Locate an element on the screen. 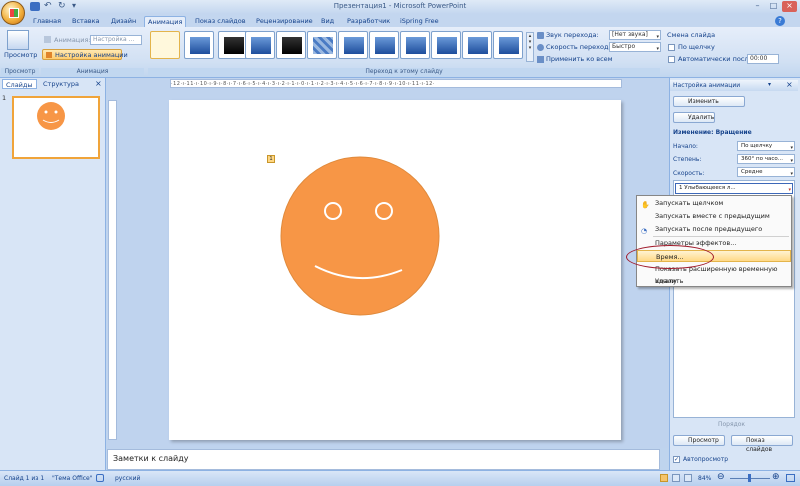 Image resolution: width=800 pixels, height=486 pixels. on-click-checkbox is located at coordinates (671, 47).